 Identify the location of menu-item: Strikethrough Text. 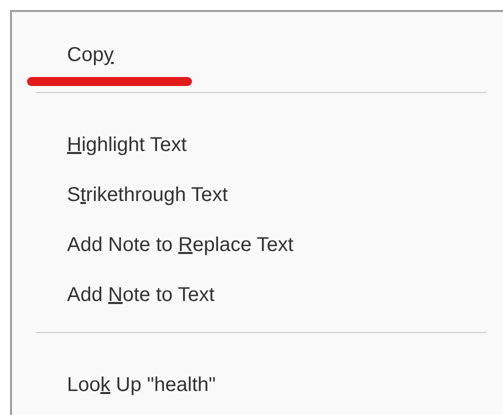
(120, 195).